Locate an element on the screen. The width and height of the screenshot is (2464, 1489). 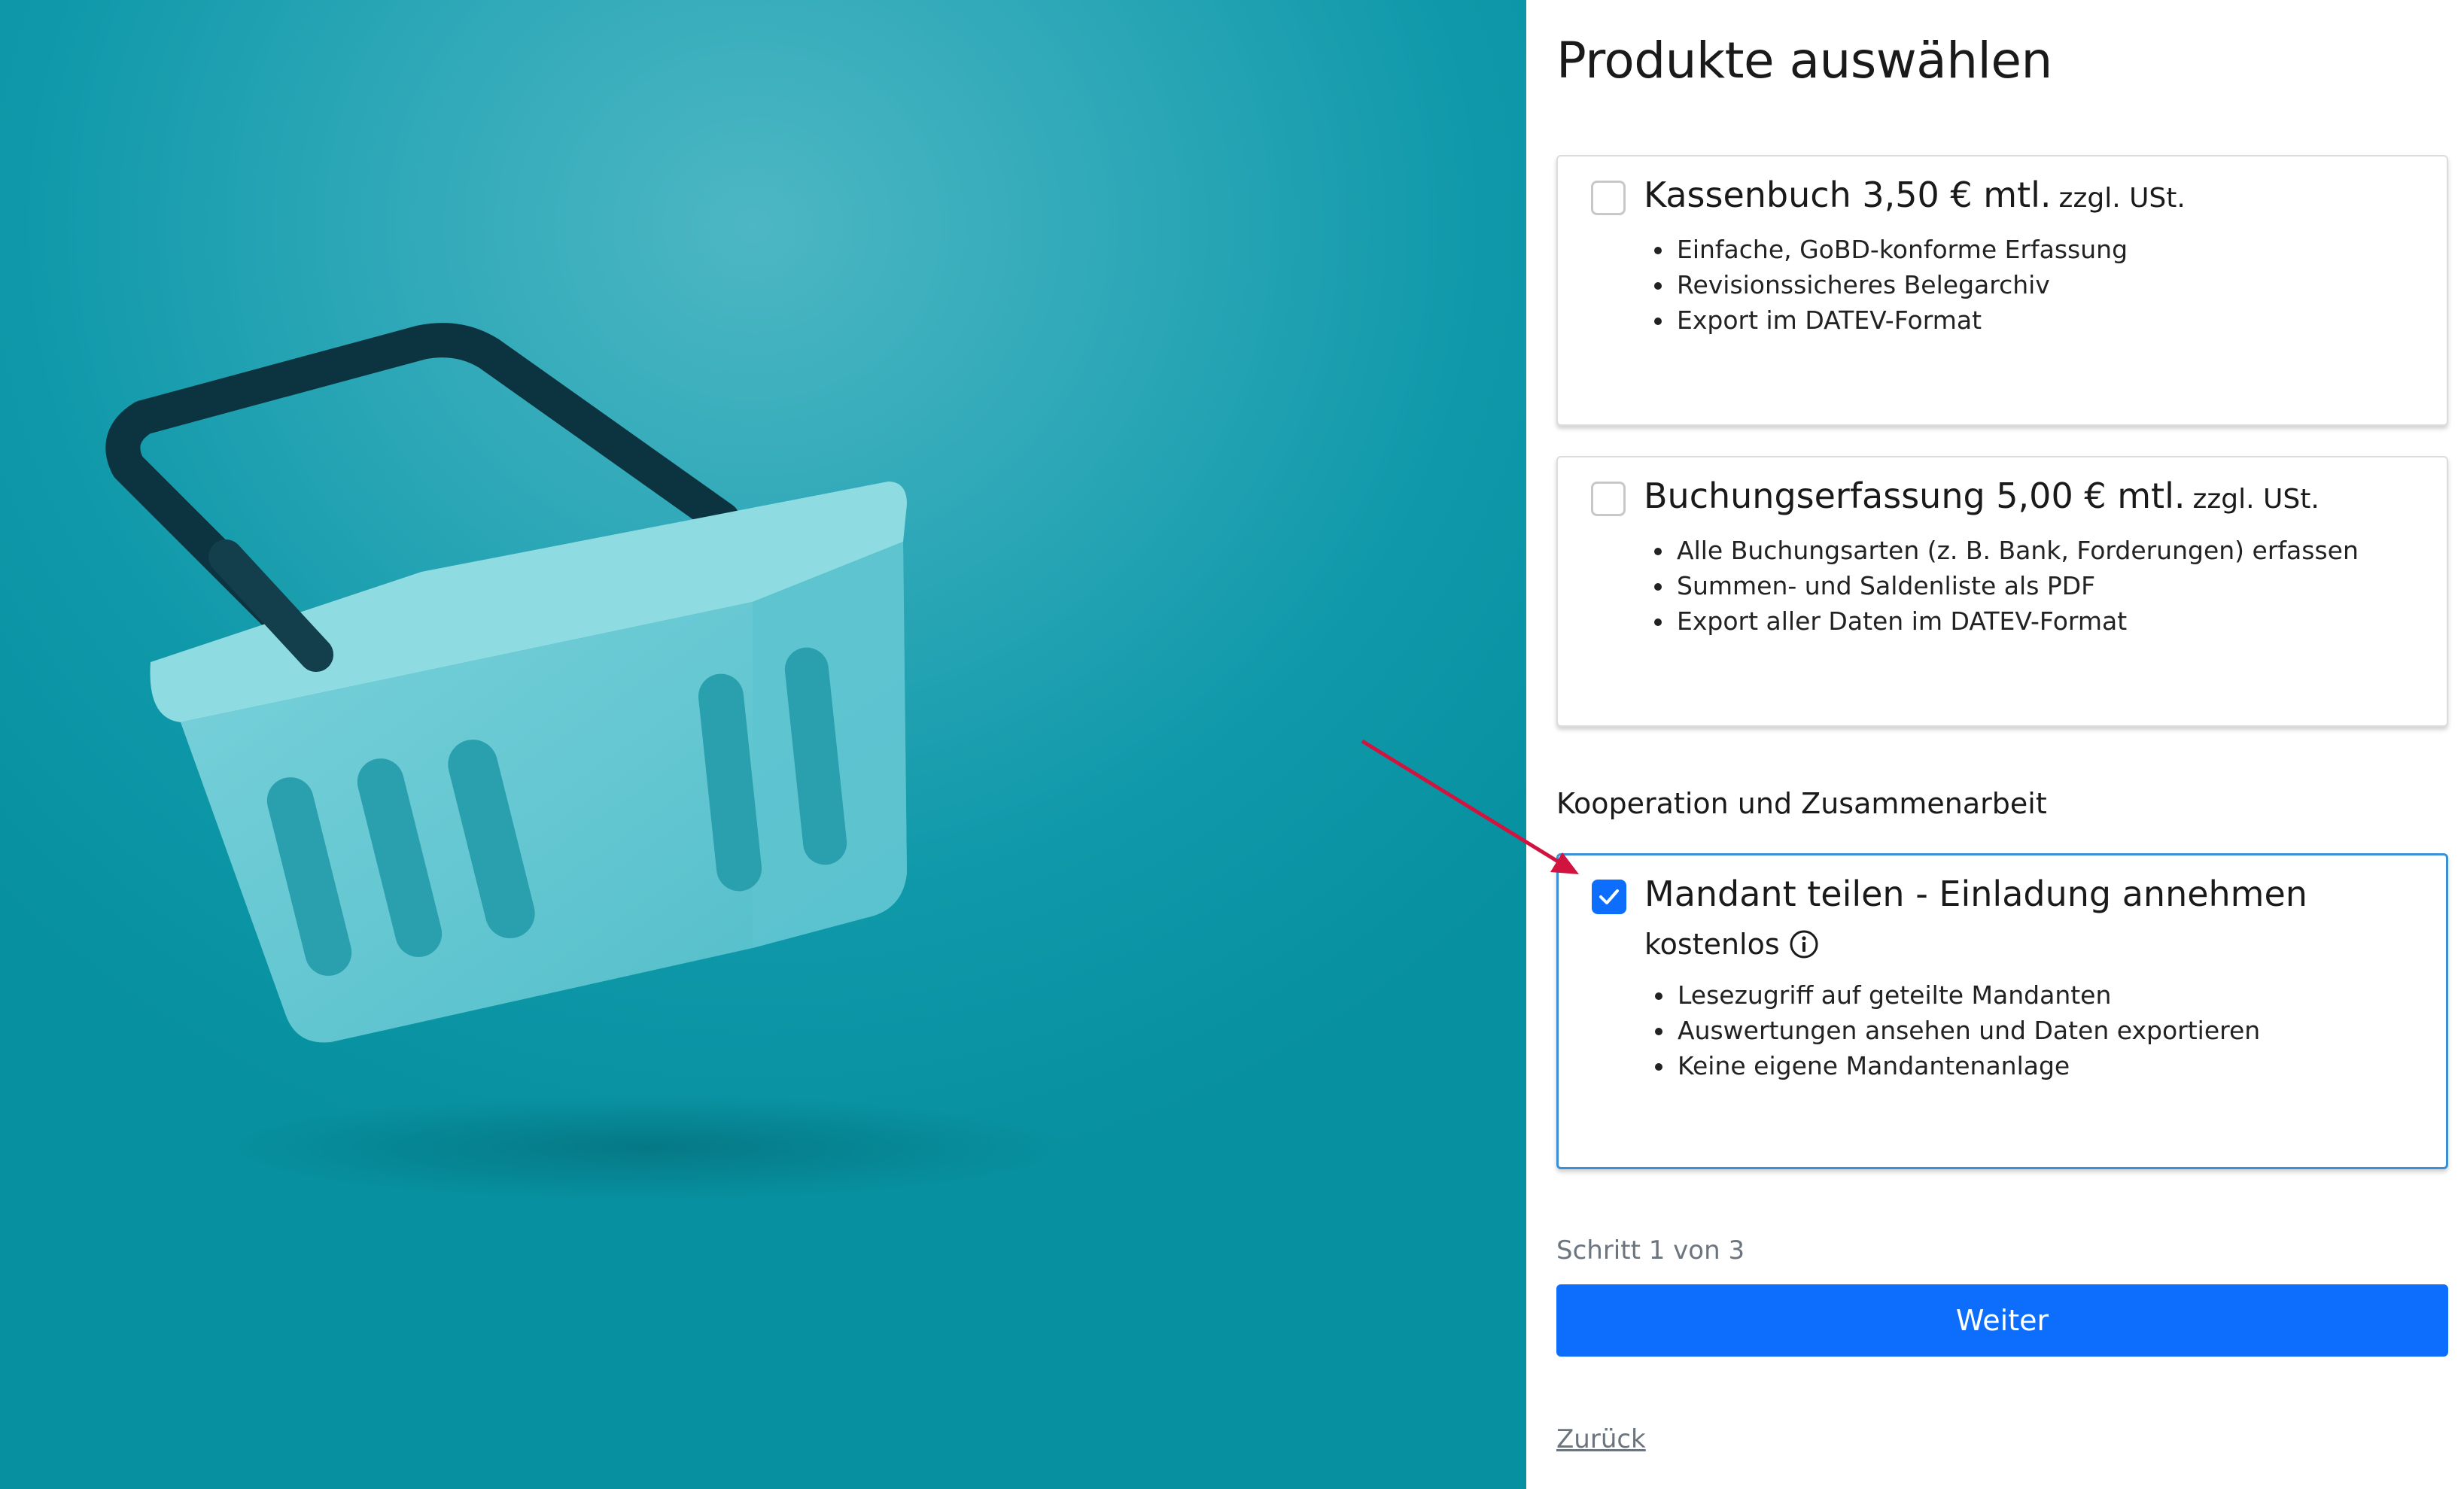
list-item: Revisionssicheres Belegarchiv is located at coordinates (1889, 284).